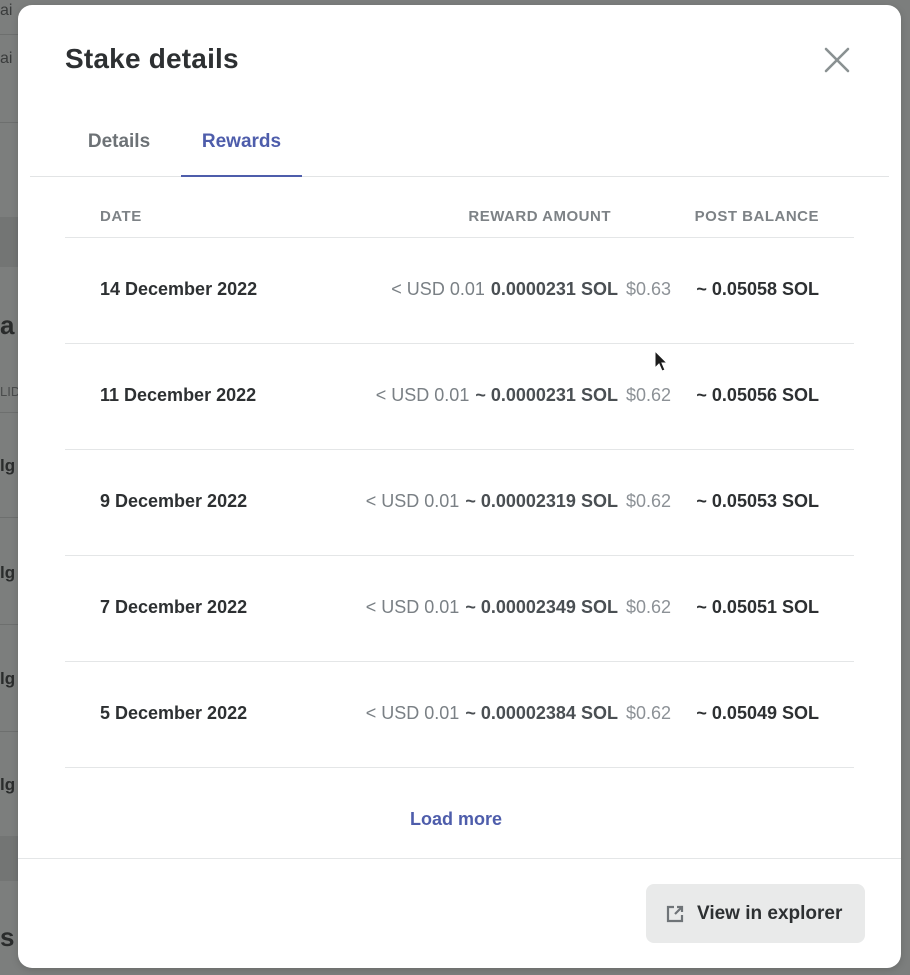  Describe the element at coordinates (757, 713) in the screenshot. I see `post-balance: ~ 0.05049 SOL` at that location.